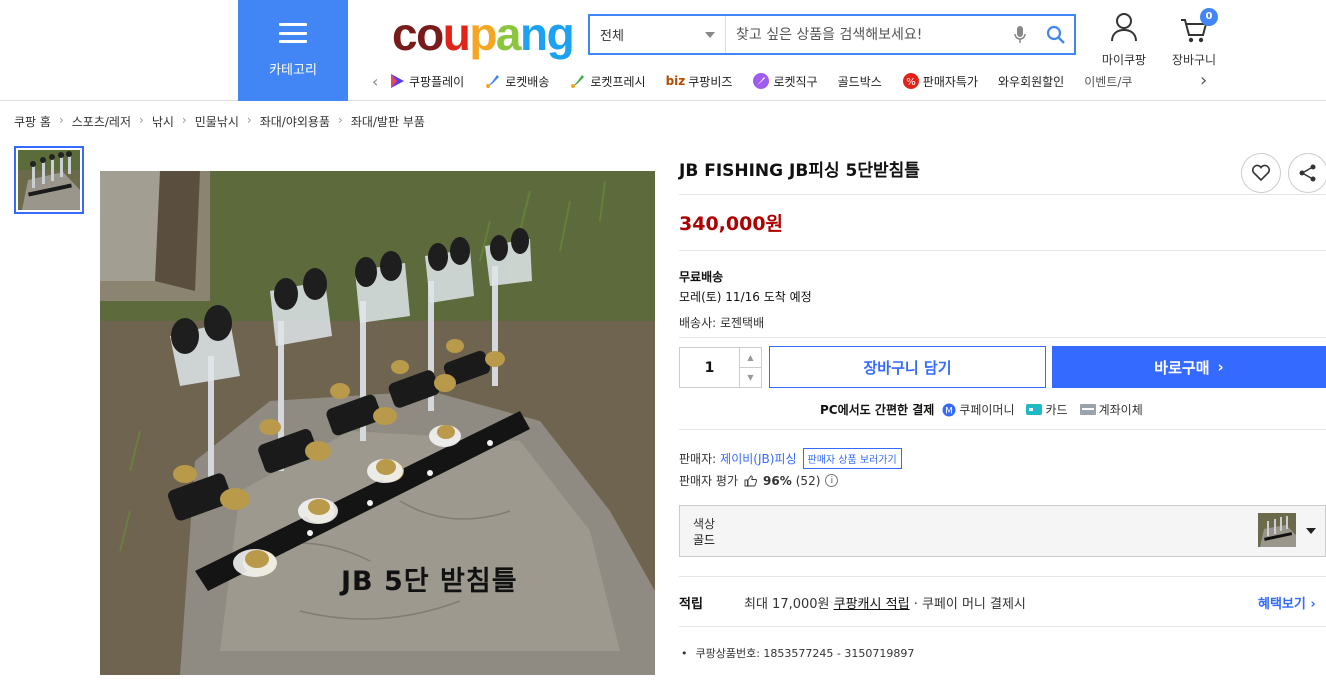 The width and height of the screenshot is (1326, 687). I want to click on nav-label: 이벤트/쿠, so click(1108, 81).